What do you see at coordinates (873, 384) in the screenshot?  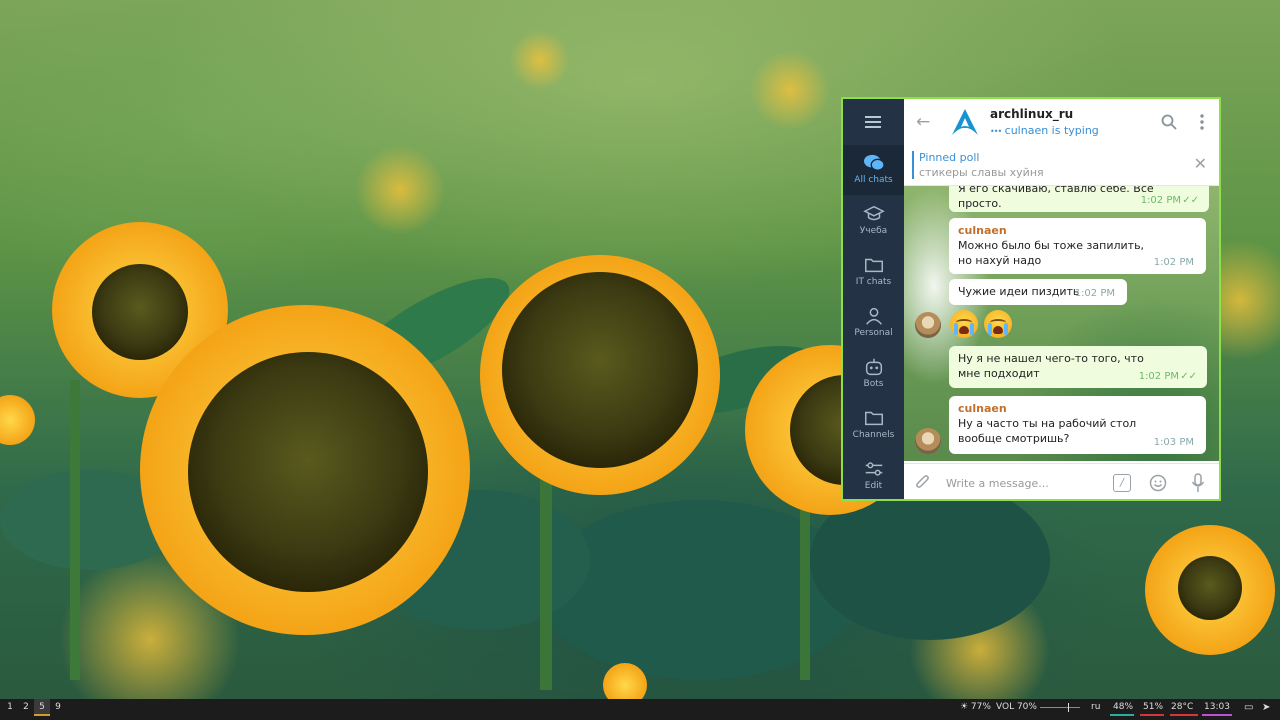 I see `folder-label: Bots` at bounding box center [873, 384].